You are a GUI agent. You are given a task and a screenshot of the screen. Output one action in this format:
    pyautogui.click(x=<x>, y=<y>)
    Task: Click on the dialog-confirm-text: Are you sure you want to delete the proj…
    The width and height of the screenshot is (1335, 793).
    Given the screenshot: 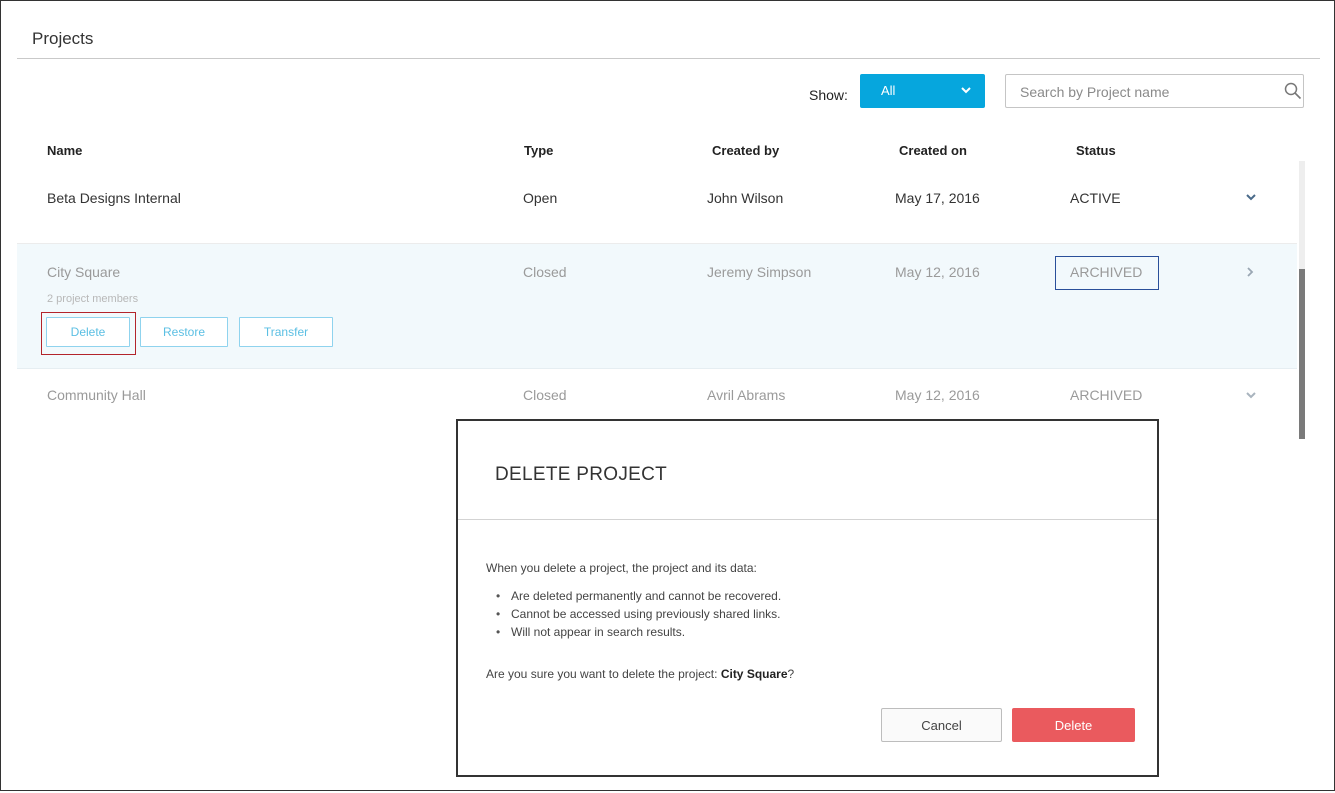 What is the action you would take?
    pyautogui.click(x=640, y=674)
    